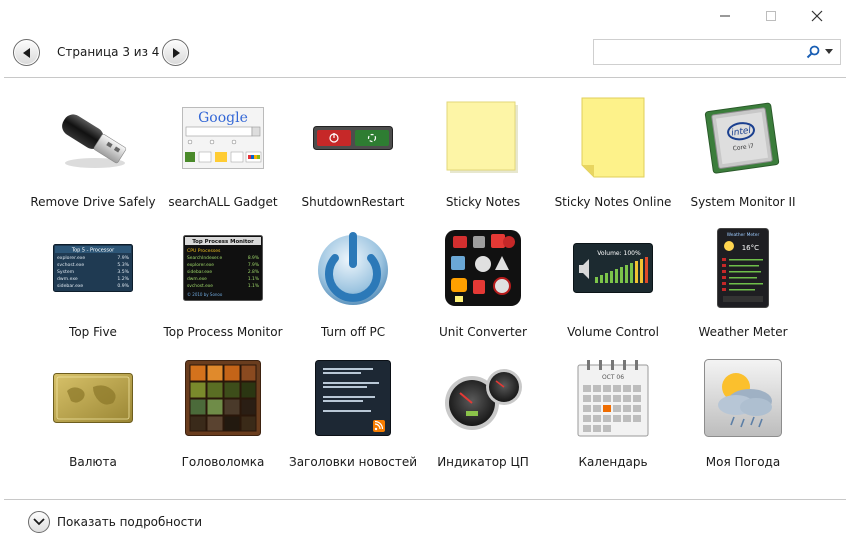  What do you see at coordinates (353, 202) in the screenshot?
I see `gadget-label: ShutdownRestart` at bounding box center [353, 202].